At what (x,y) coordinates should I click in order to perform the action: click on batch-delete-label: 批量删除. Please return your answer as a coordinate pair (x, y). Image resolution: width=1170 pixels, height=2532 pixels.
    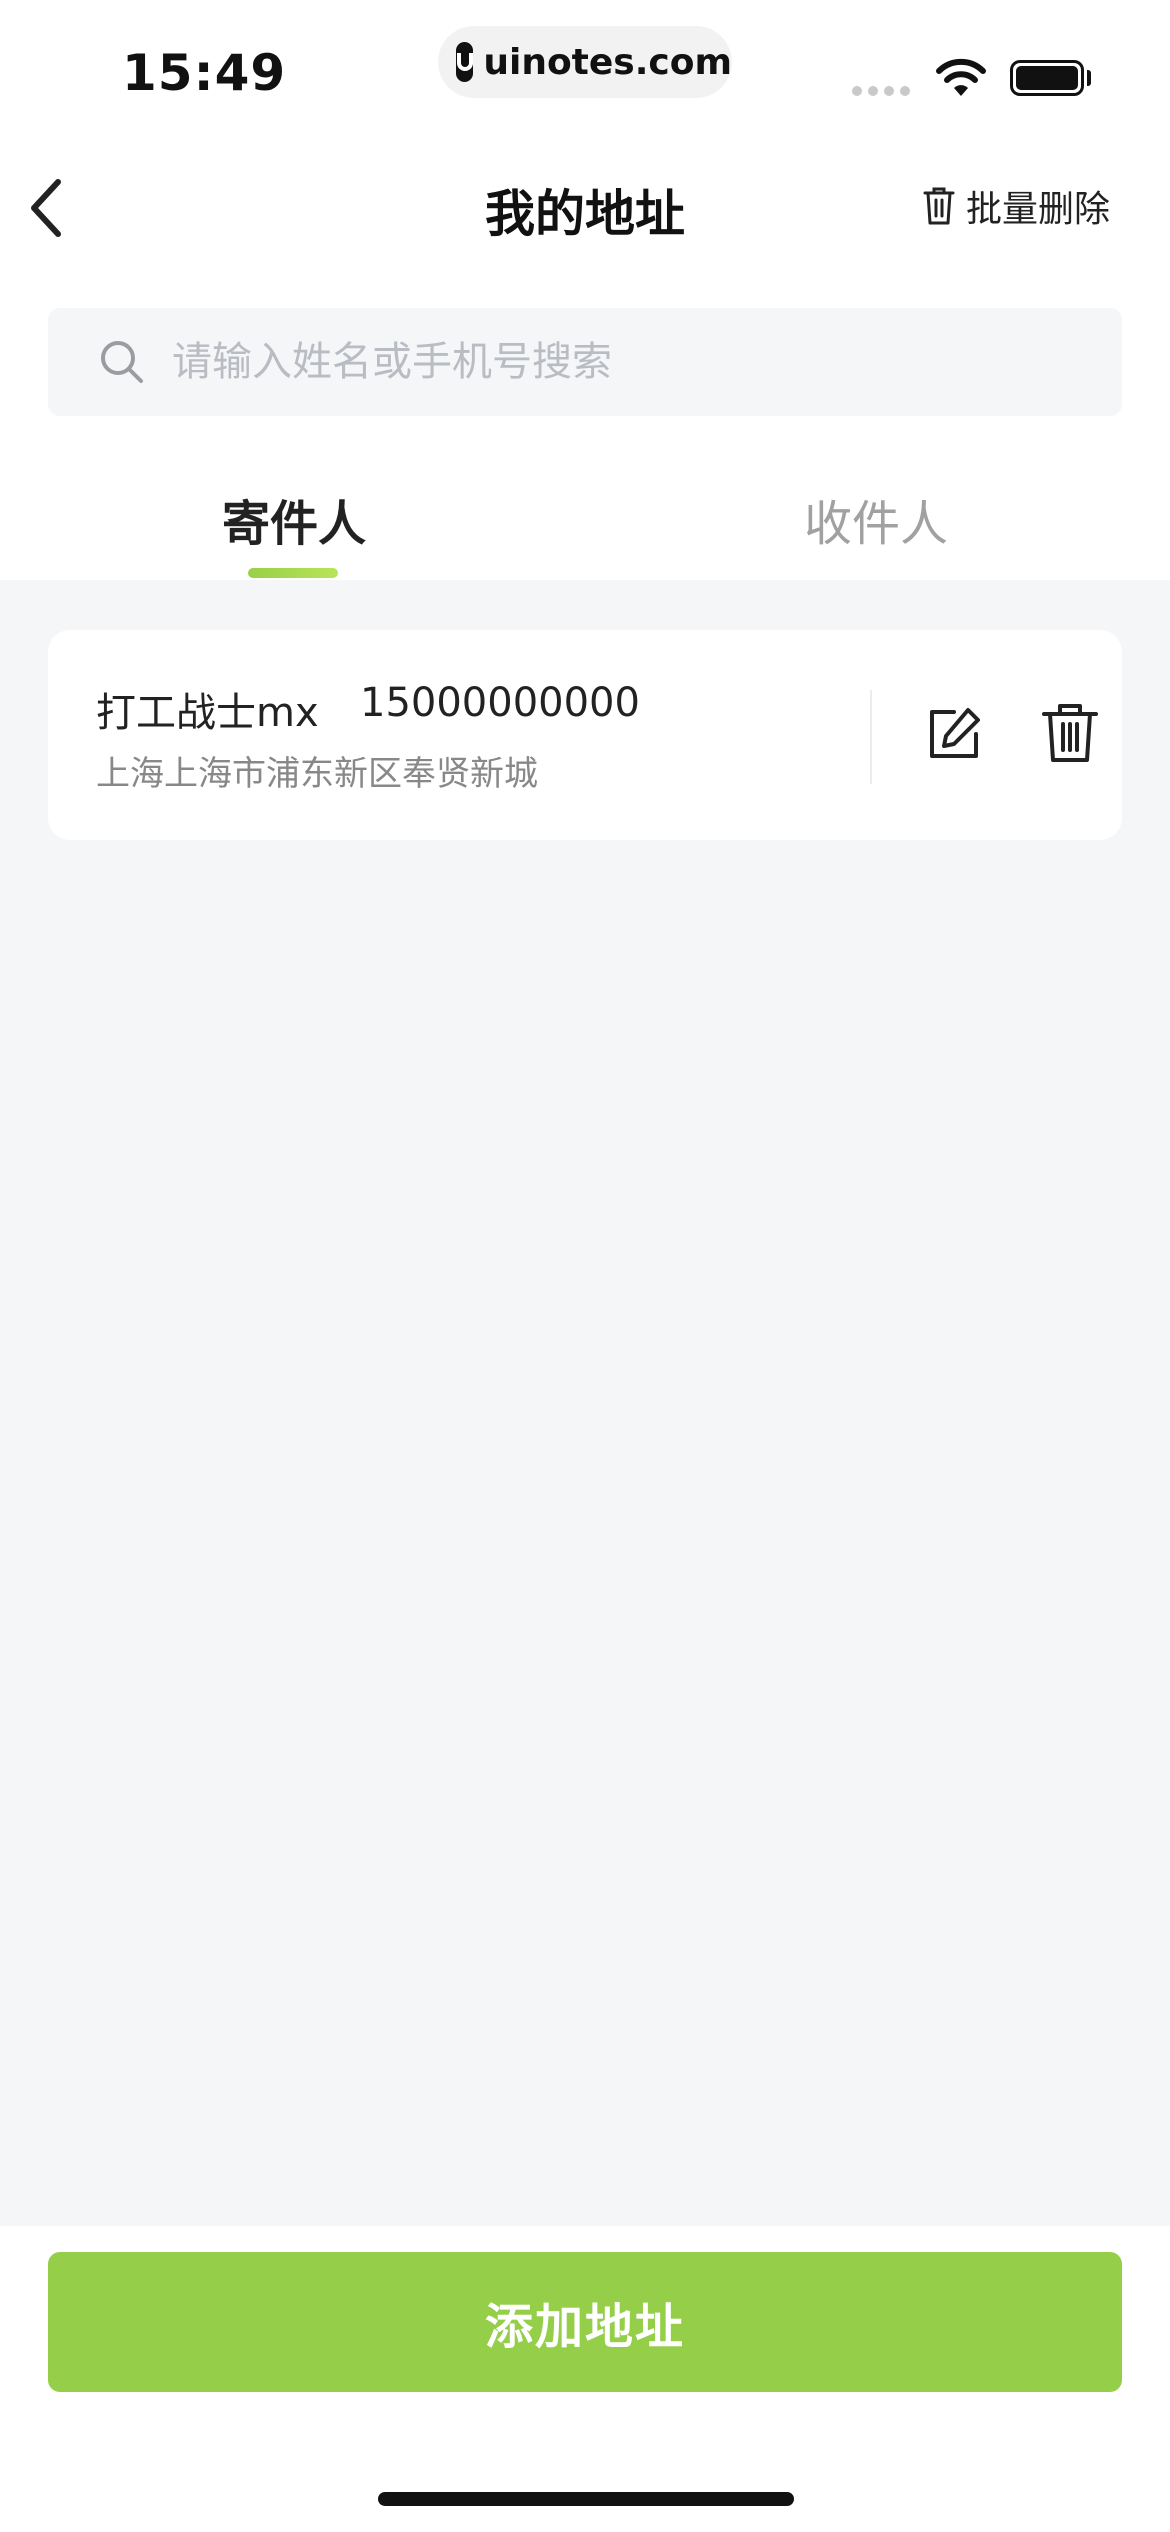
    Looking at the image, I should click on (1038, 209).